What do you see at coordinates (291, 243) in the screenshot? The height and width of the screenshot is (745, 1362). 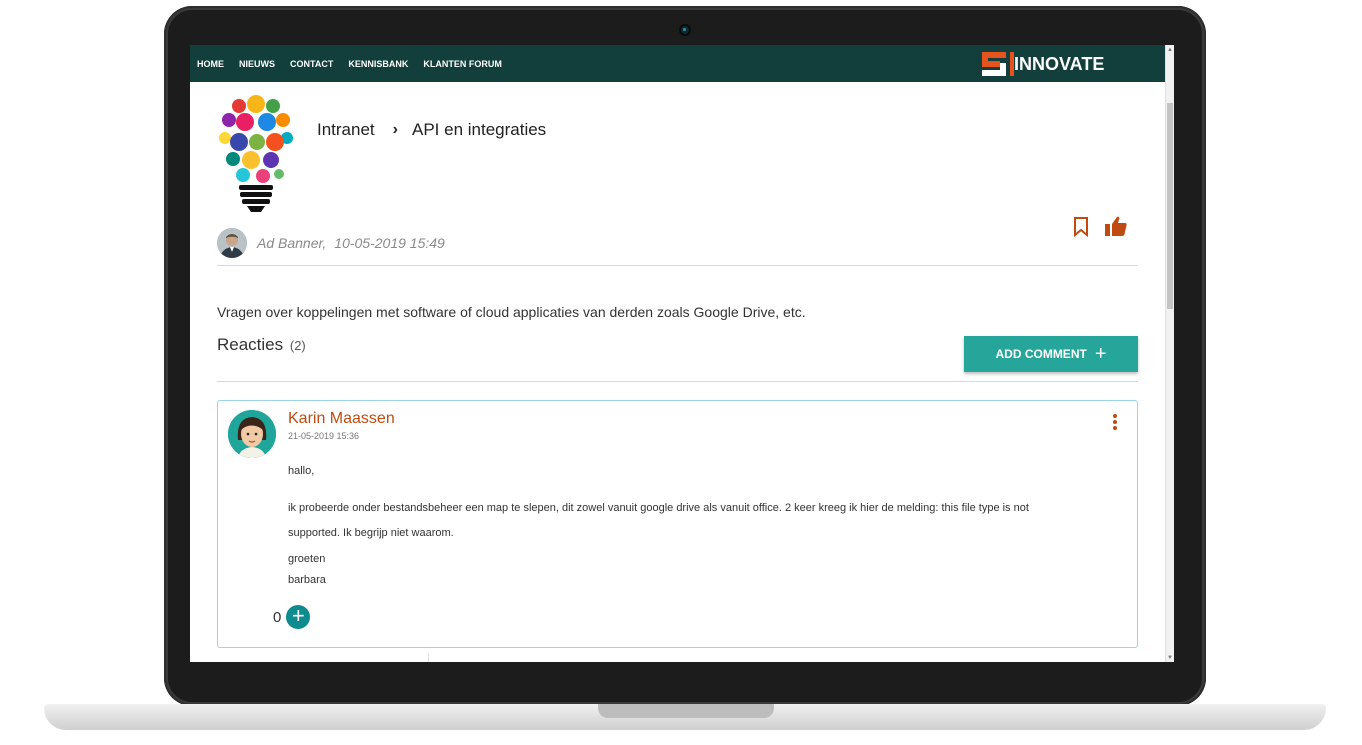 I see `post-author: Ad Banner,` at bounding box center [291, 243].